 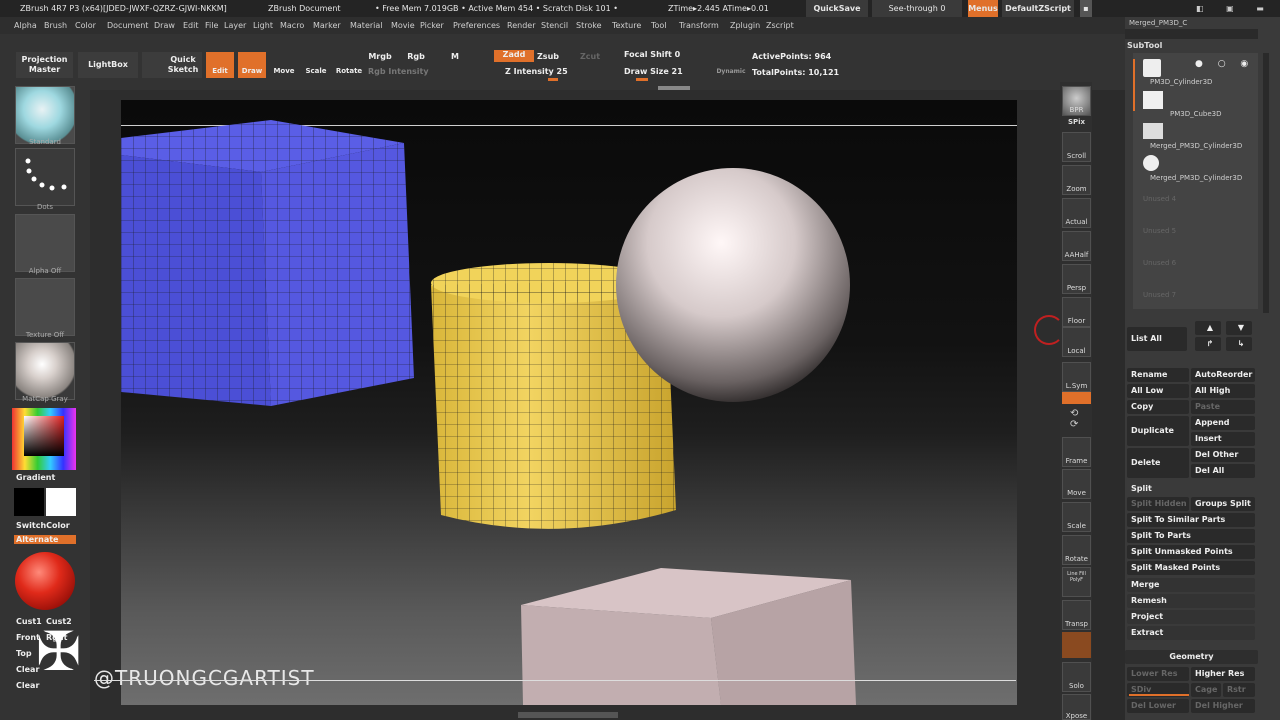 What do you see at coordinates (548, 57) in the screenshot?
I see `zsub-button: Zsub` at bounding box center [548, 57].